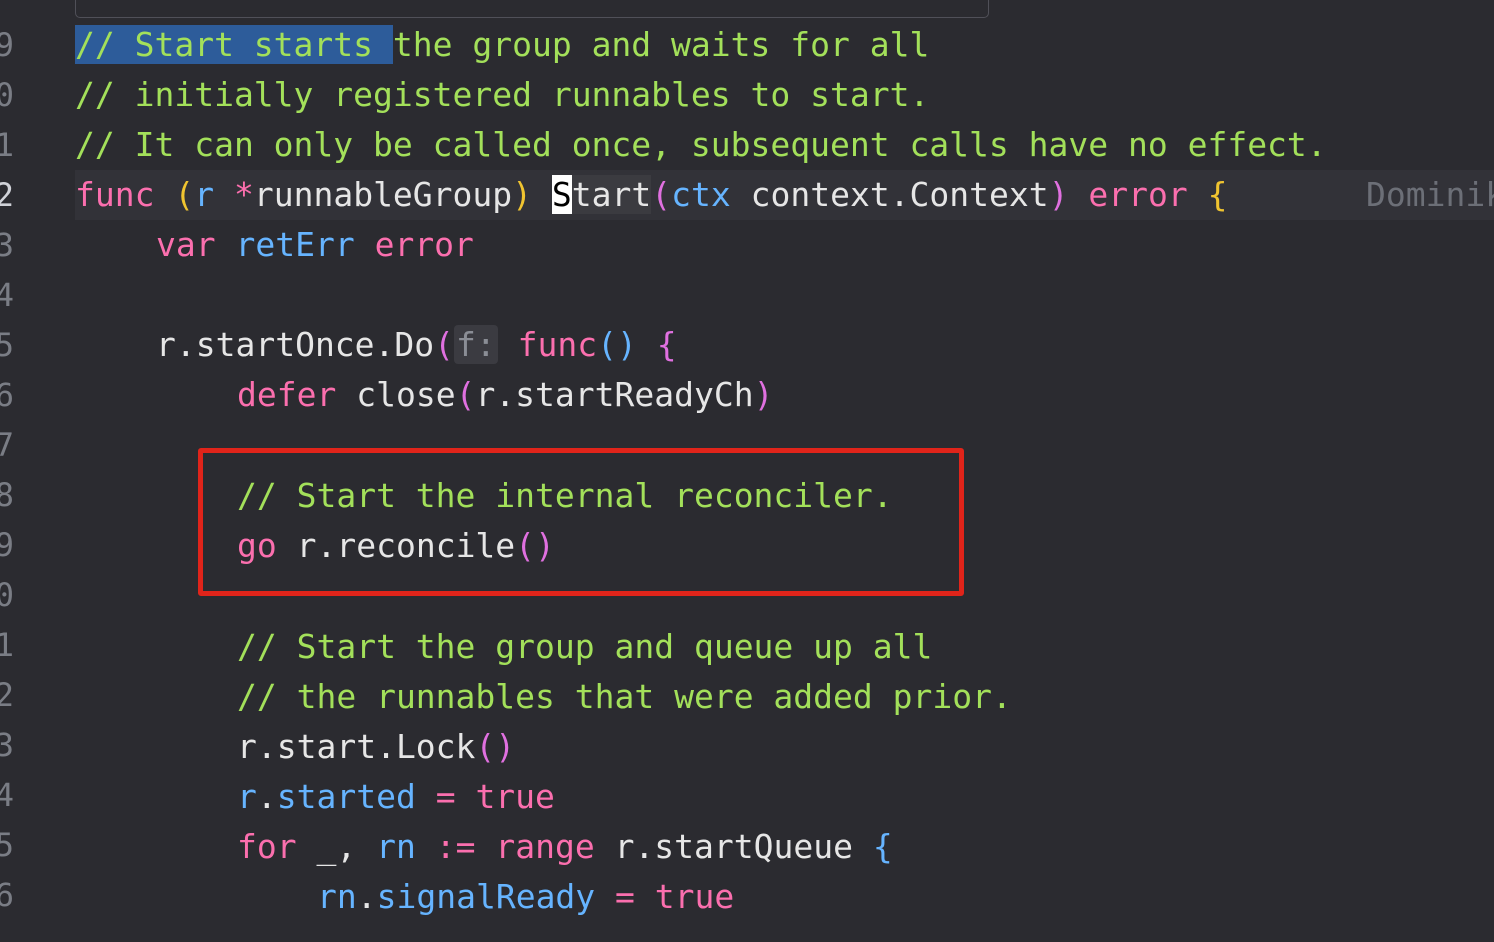 The height and width of the screenshot is (942, 1494). I want to click on comment: the group and waits for all, so click(661, 44).